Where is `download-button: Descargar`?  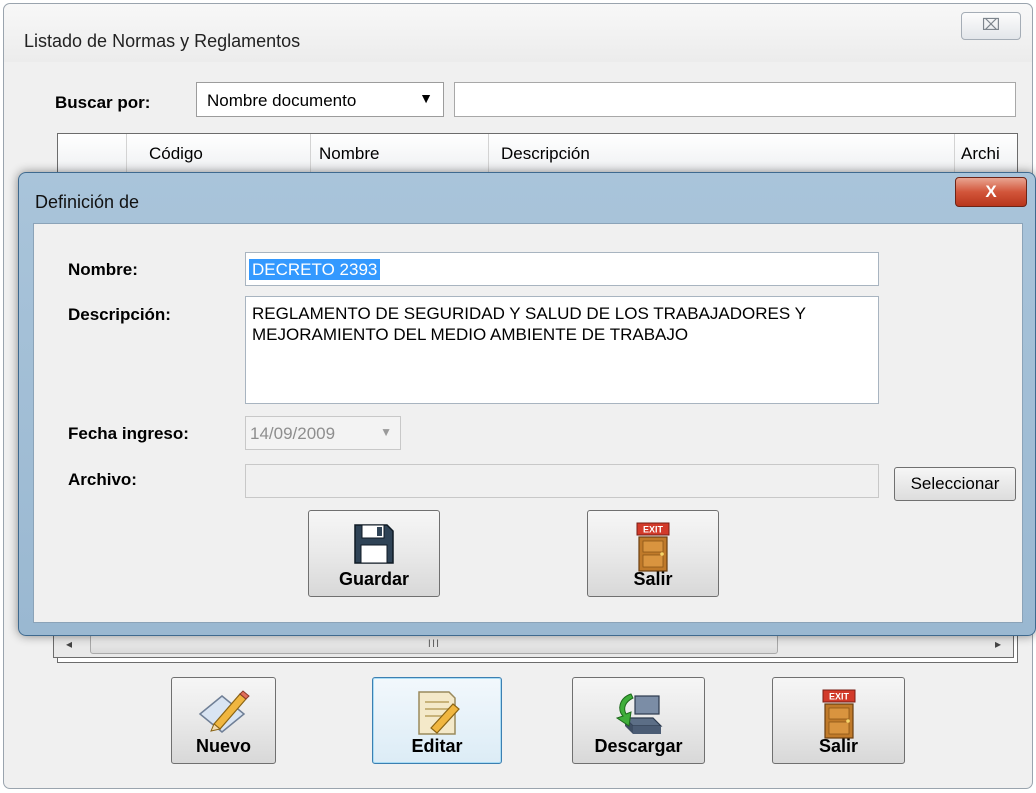 download-button: Descargar is located at coordinates (638, 720).